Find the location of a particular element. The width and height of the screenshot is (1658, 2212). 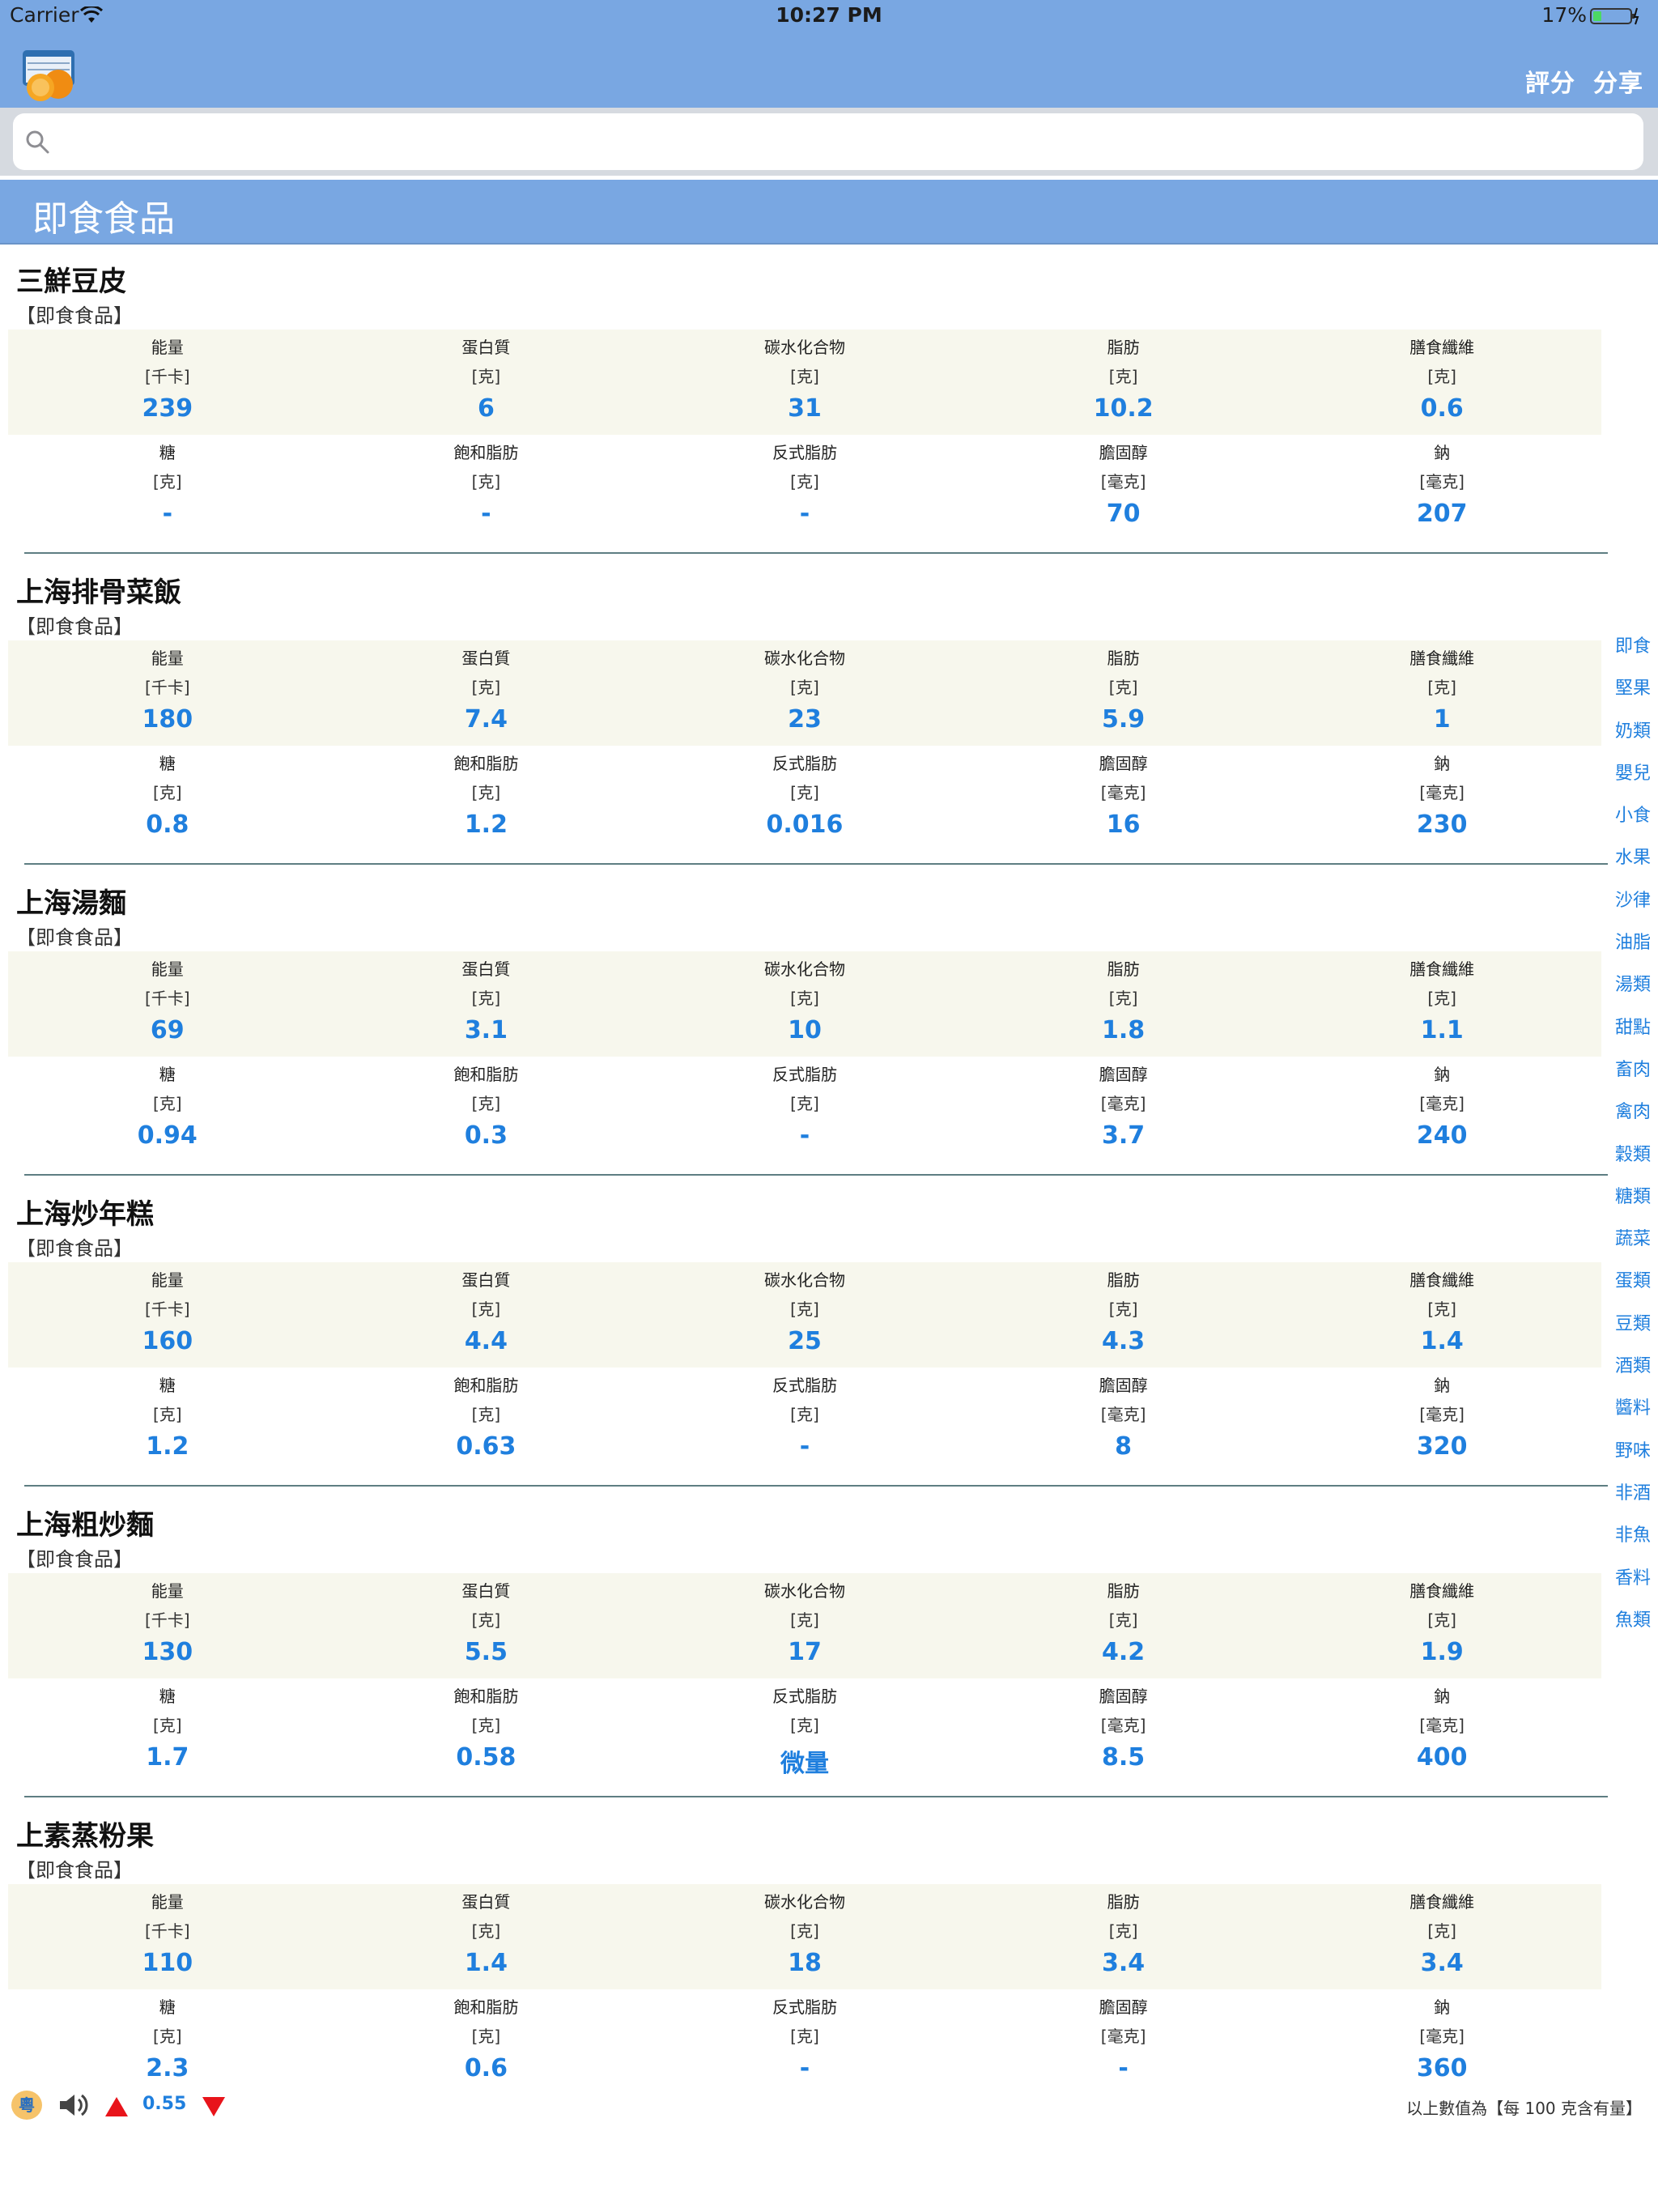

nutrient-unit: [千卡] is located at coordinates (167, 1310).